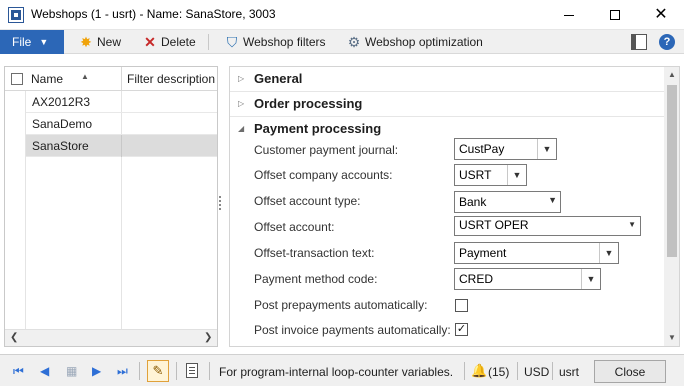 Image resolution: width=684 pixels, height=386 pixels. I want to click on field-value: Bank, so click(473, 202).